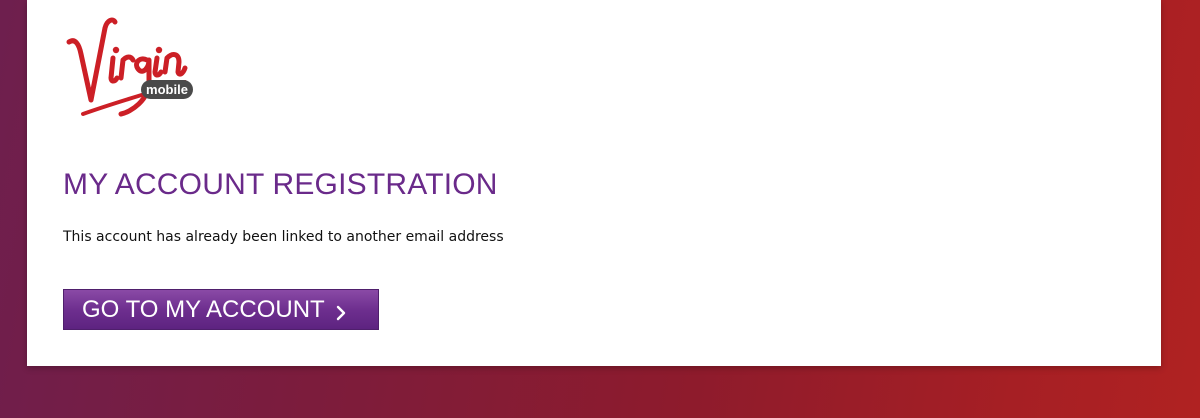  Describe the element at coordinates (129, 64) in the screenshot. I see `virgin-mobile-logo: mobile` at that location.